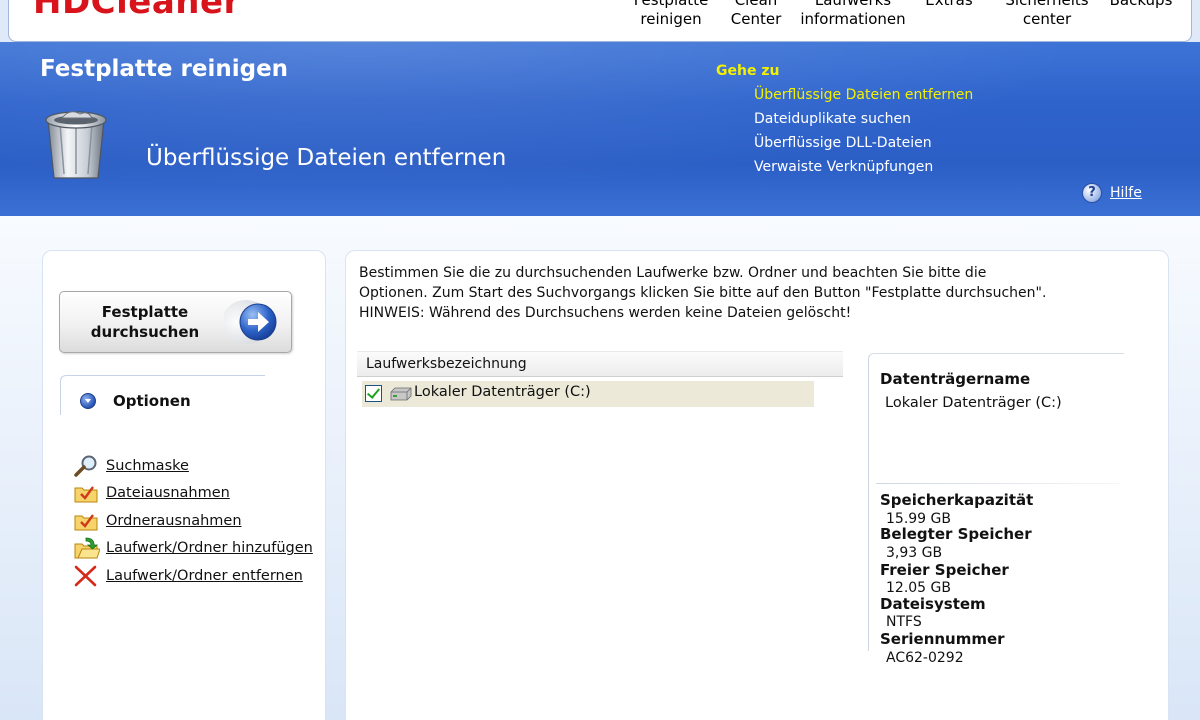 This screenshot has width=1200, height=720. I want to click on link-dateiausnahmen: Dateiausnahmen, so click(192, 494).